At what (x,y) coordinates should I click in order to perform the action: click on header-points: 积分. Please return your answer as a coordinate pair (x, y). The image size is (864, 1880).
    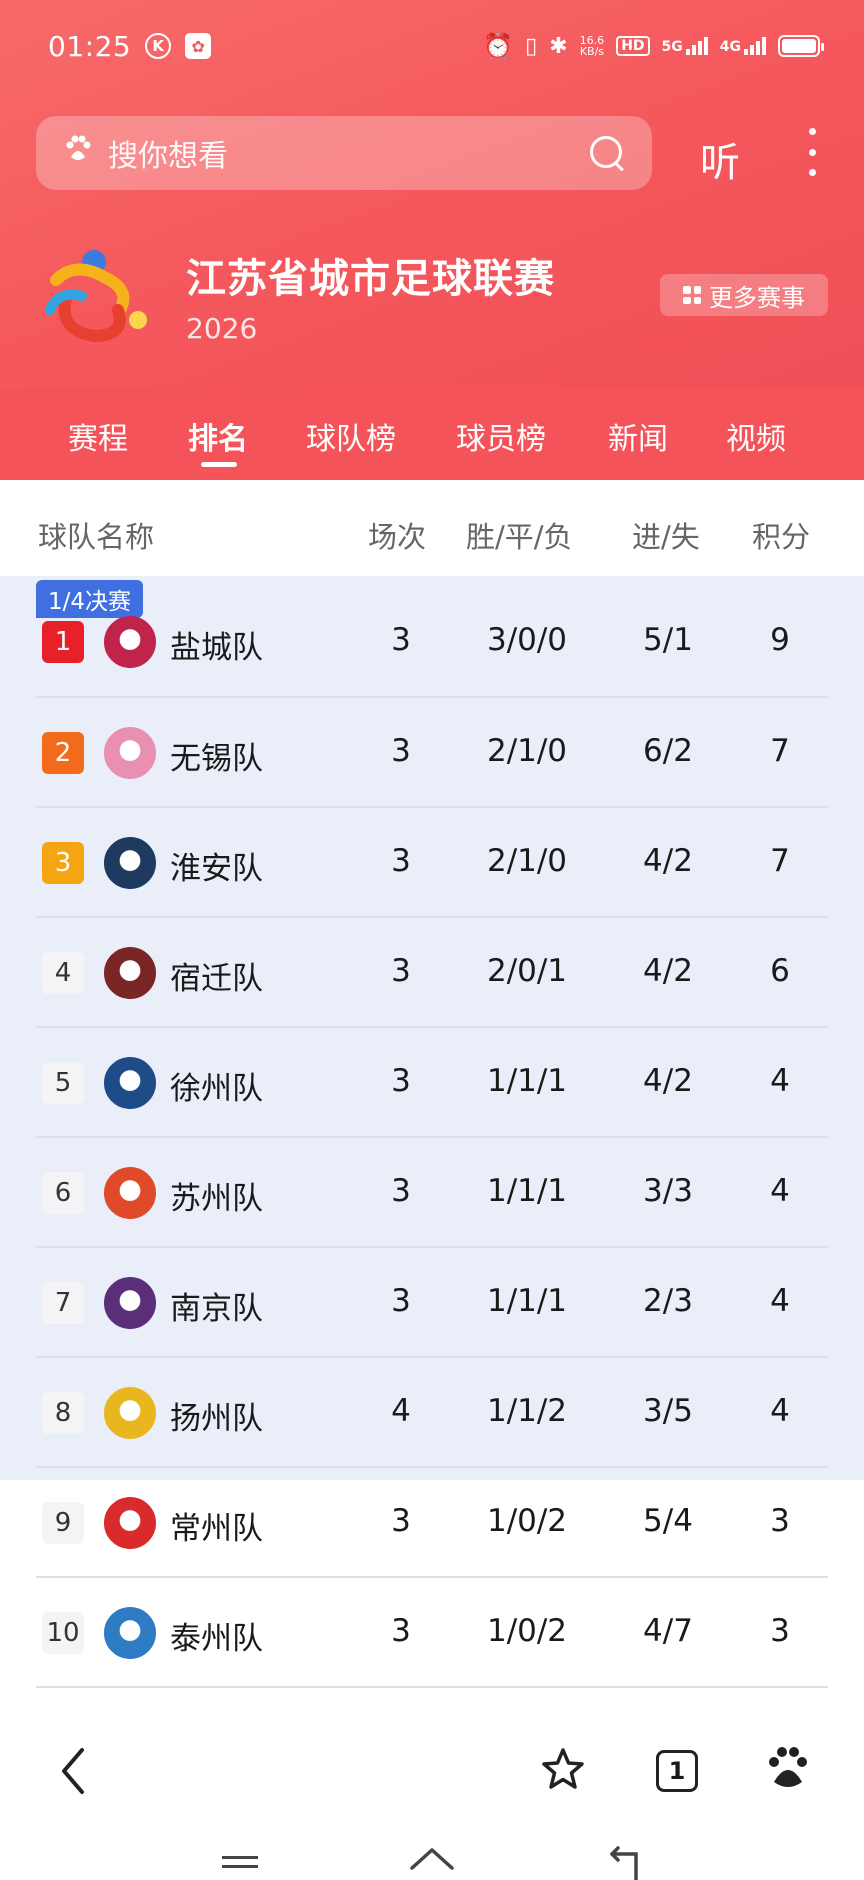
    Looking at the image, I should click on (781, 537).